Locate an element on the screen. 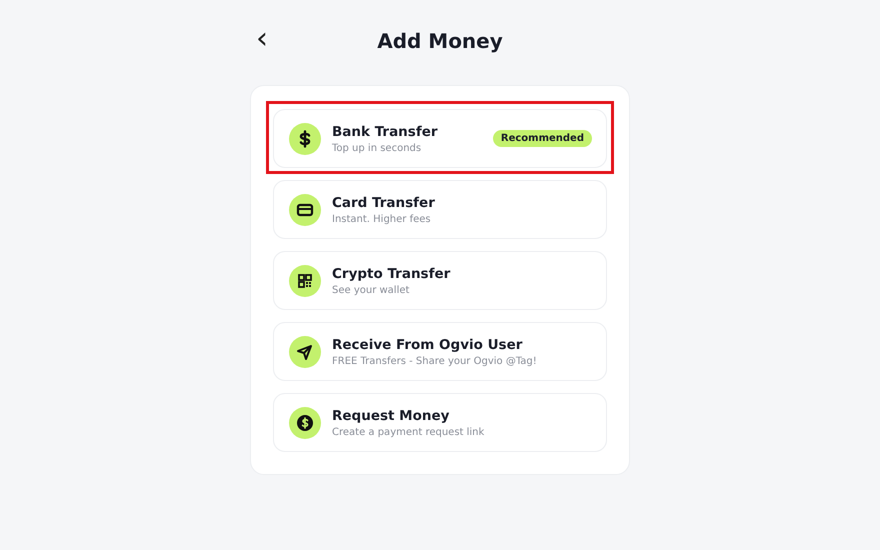 Image resolution: width=880 pixels, height=550 pixels. option-subtitle: FREE Transfers - Share your Ogvio @Tag! is located at coordinates (435, 361).